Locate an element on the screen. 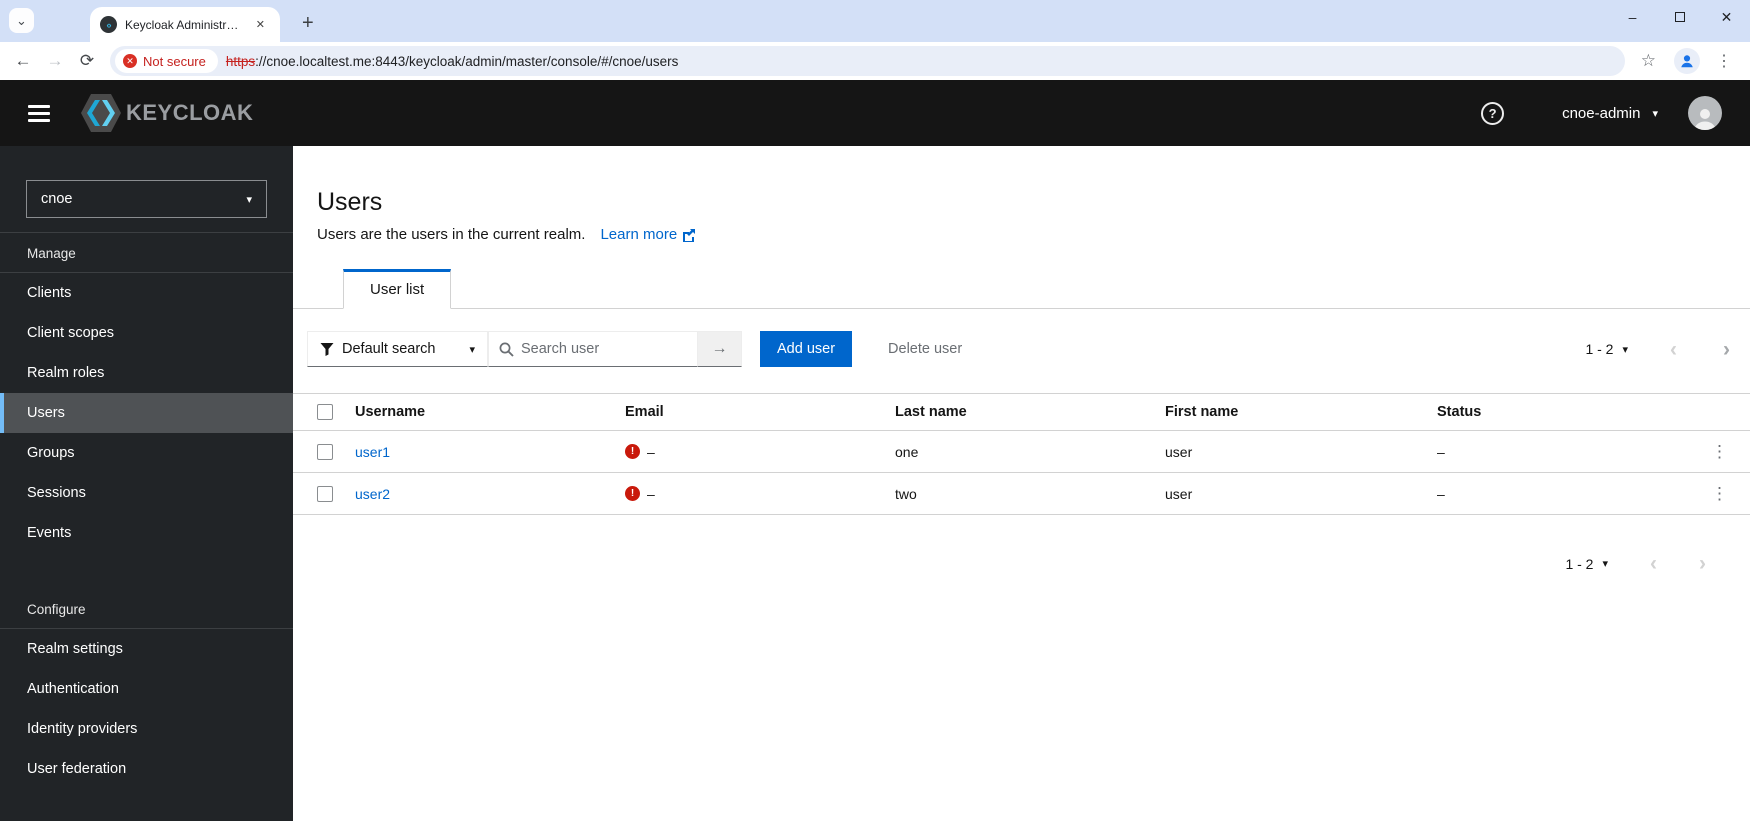  search-input is located at coordinates (596, 349).